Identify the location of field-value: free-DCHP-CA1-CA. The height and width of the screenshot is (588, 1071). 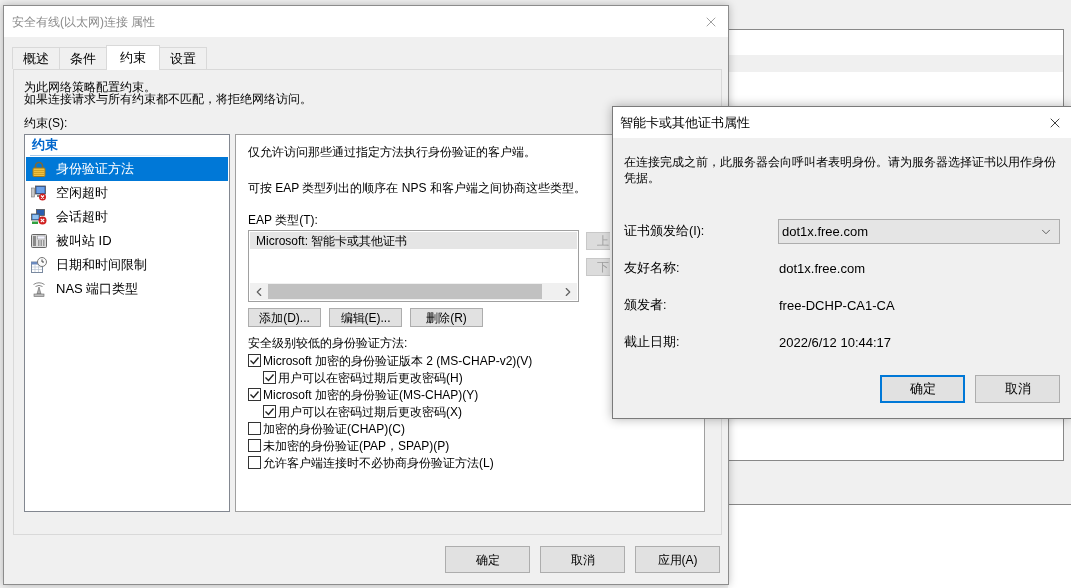
(836, 305).